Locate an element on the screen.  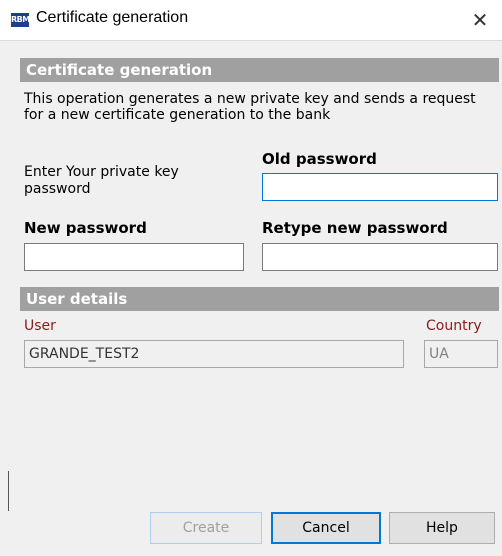
user-label: User is located at coordinates (40, 326).